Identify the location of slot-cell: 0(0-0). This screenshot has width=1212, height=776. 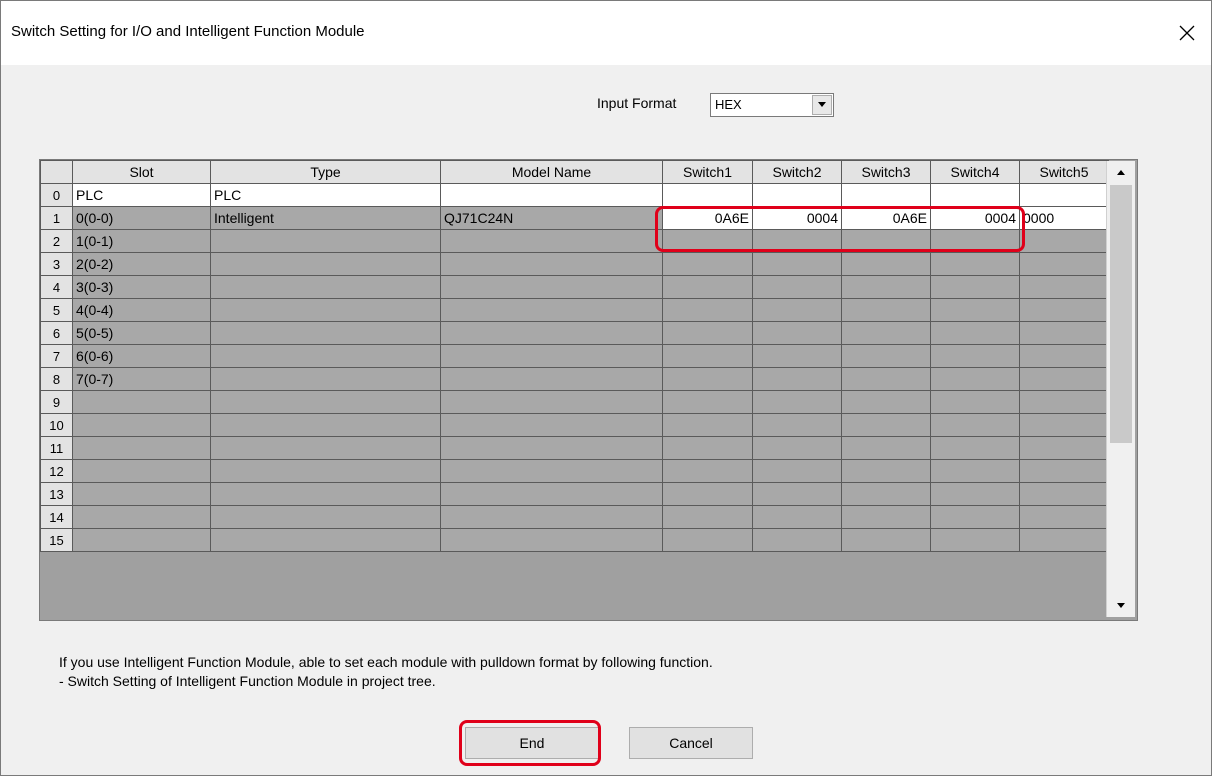
(141, 218).